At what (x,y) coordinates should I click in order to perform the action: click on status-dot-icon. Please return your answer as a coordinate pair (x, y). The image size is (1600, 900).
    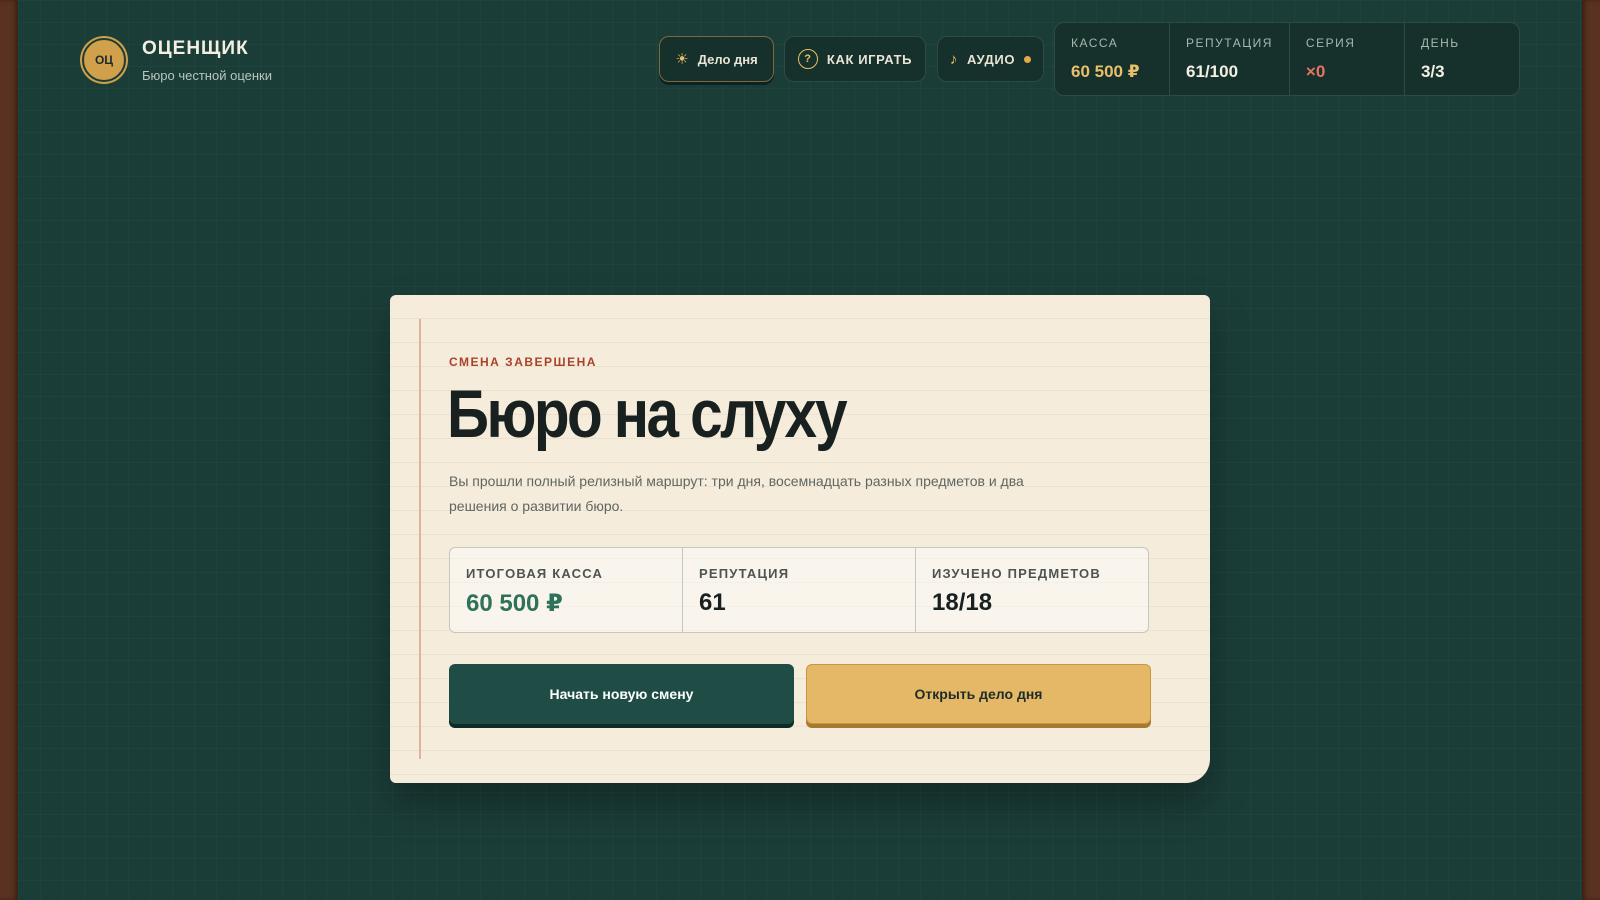
    Looking at the image, I should click on (1028, 59).